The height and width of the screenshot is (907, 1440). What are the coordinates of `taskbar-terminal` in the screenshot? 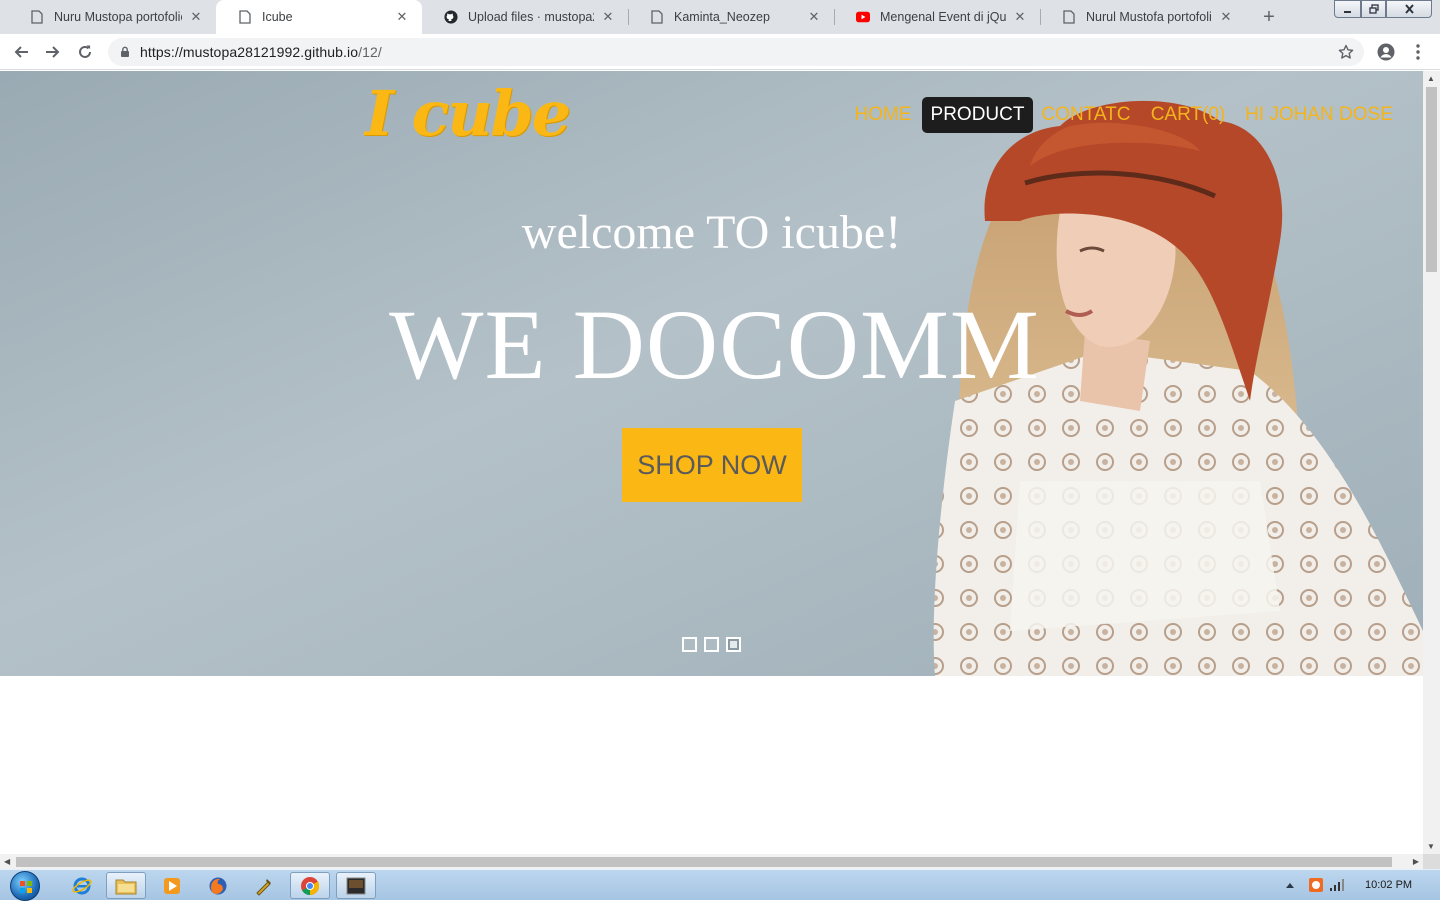 It's located at (356, 885).